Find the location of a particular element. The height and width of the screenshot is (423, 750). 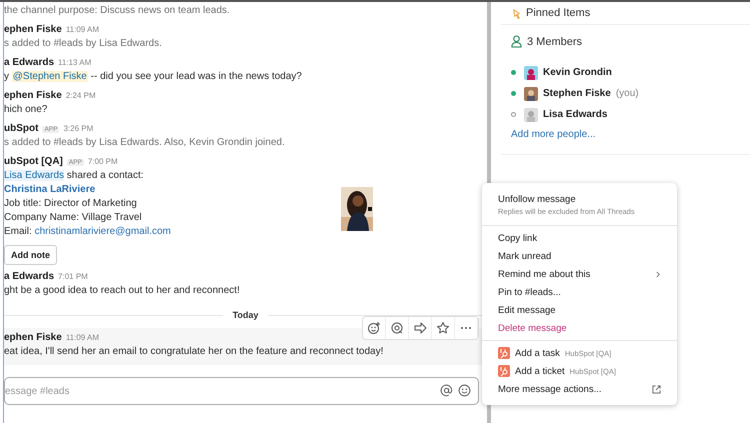

you-label: (you) is located at coordinates (627, 93).